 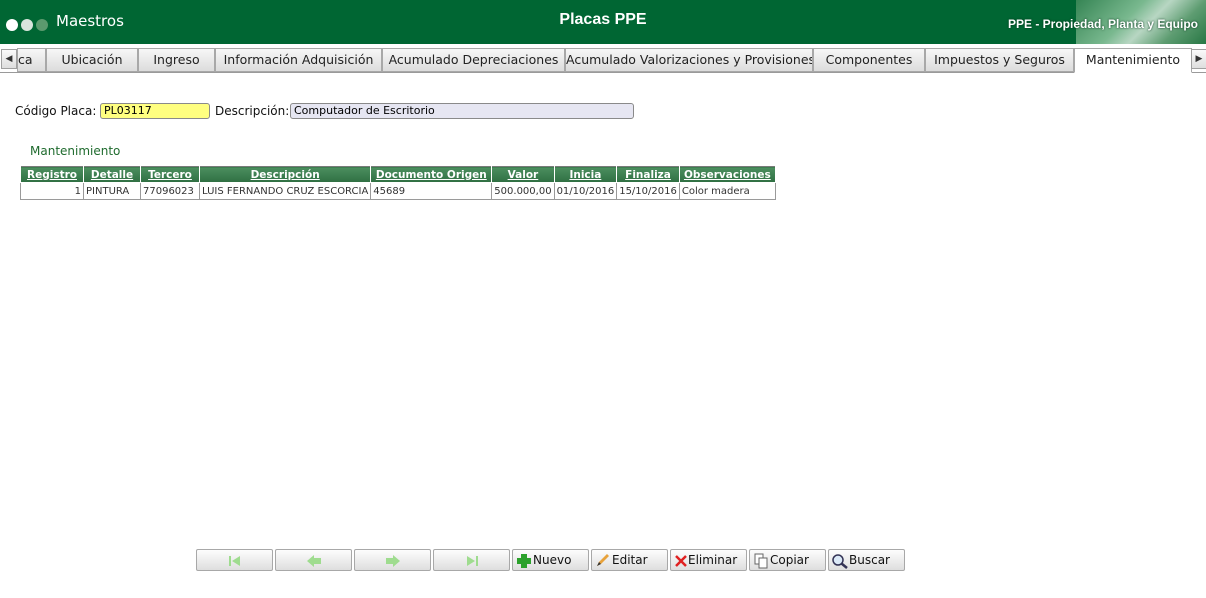 I want to click on descripcion-label: Descripción:, so click(x=252, y=111).